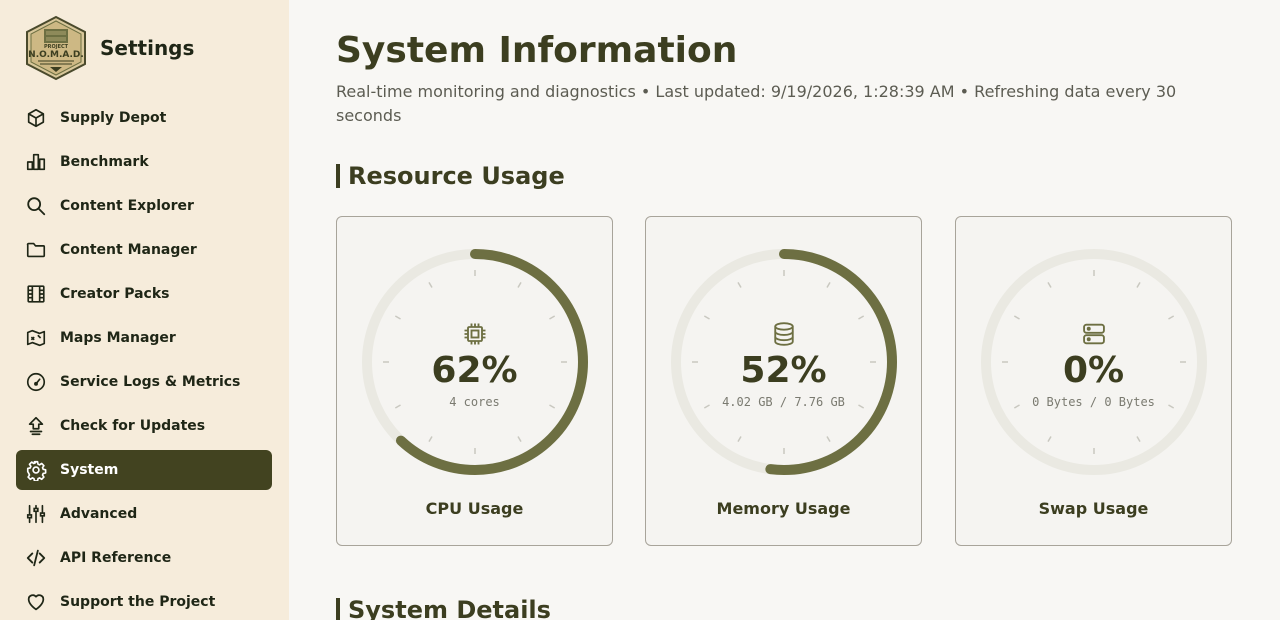 The width and height of the screenshot is (1280, 620). What do you see at coordinates (138, 602) in the screenshot?
I see `sidebar-item-label: Support the Project` at bounding box center [138, 602].